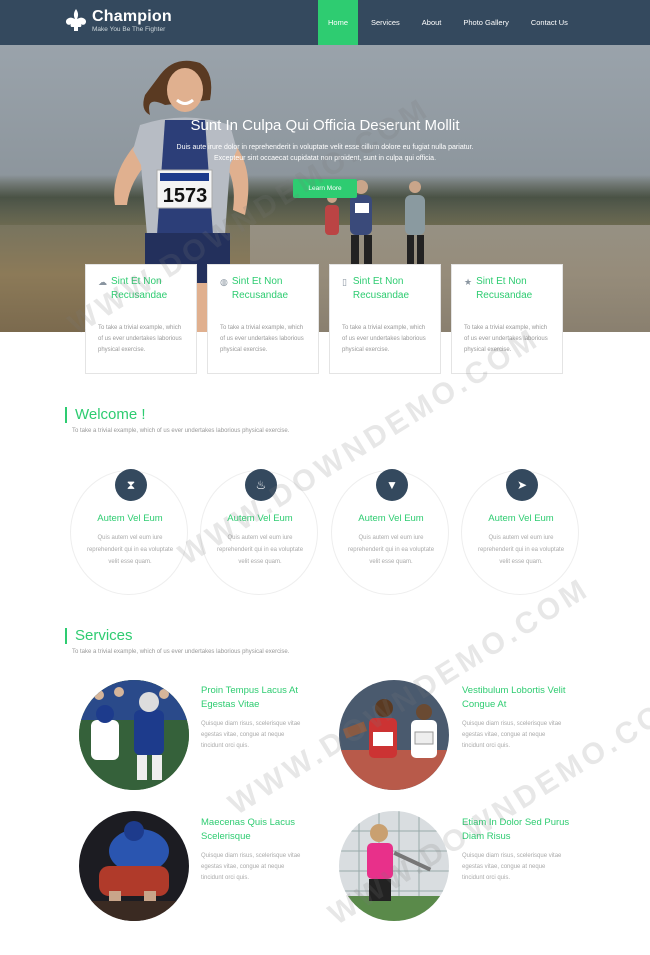 The image size is (650, 955). I want to click on track-runners-image, so click(394, 735).